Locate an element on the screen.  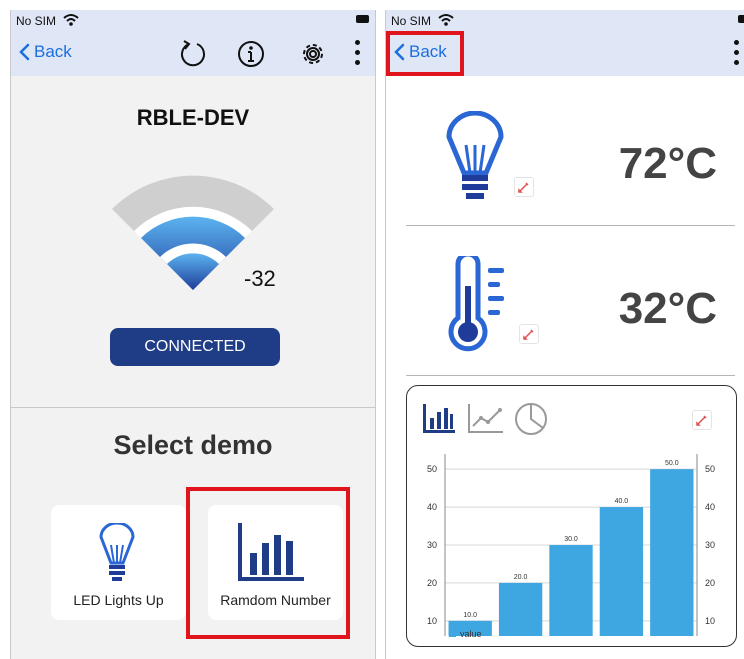
y-tick-label: 40 is located at coordinates (432, 507).